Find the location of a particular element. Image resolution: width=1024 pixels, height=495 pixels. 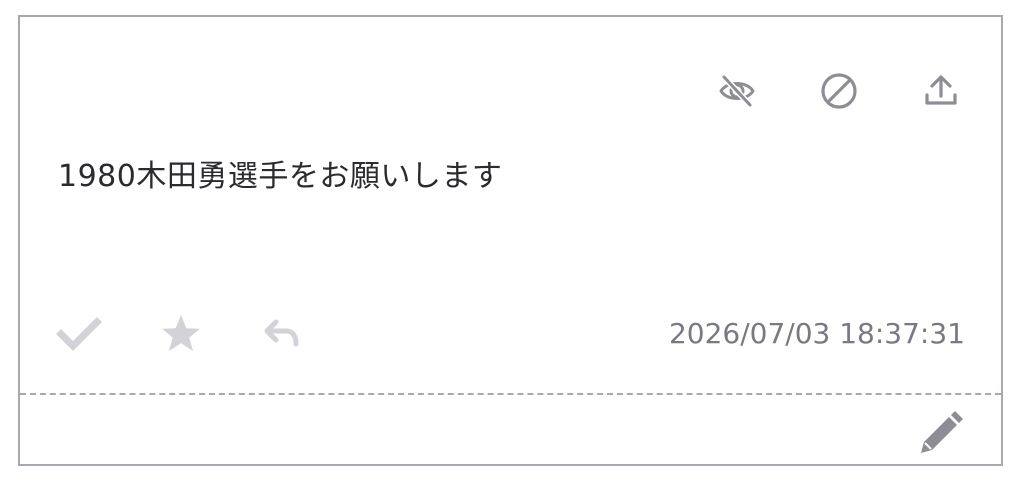

message-text: 1980木田勇選手をお願いします is located at coordinates (280, 176).